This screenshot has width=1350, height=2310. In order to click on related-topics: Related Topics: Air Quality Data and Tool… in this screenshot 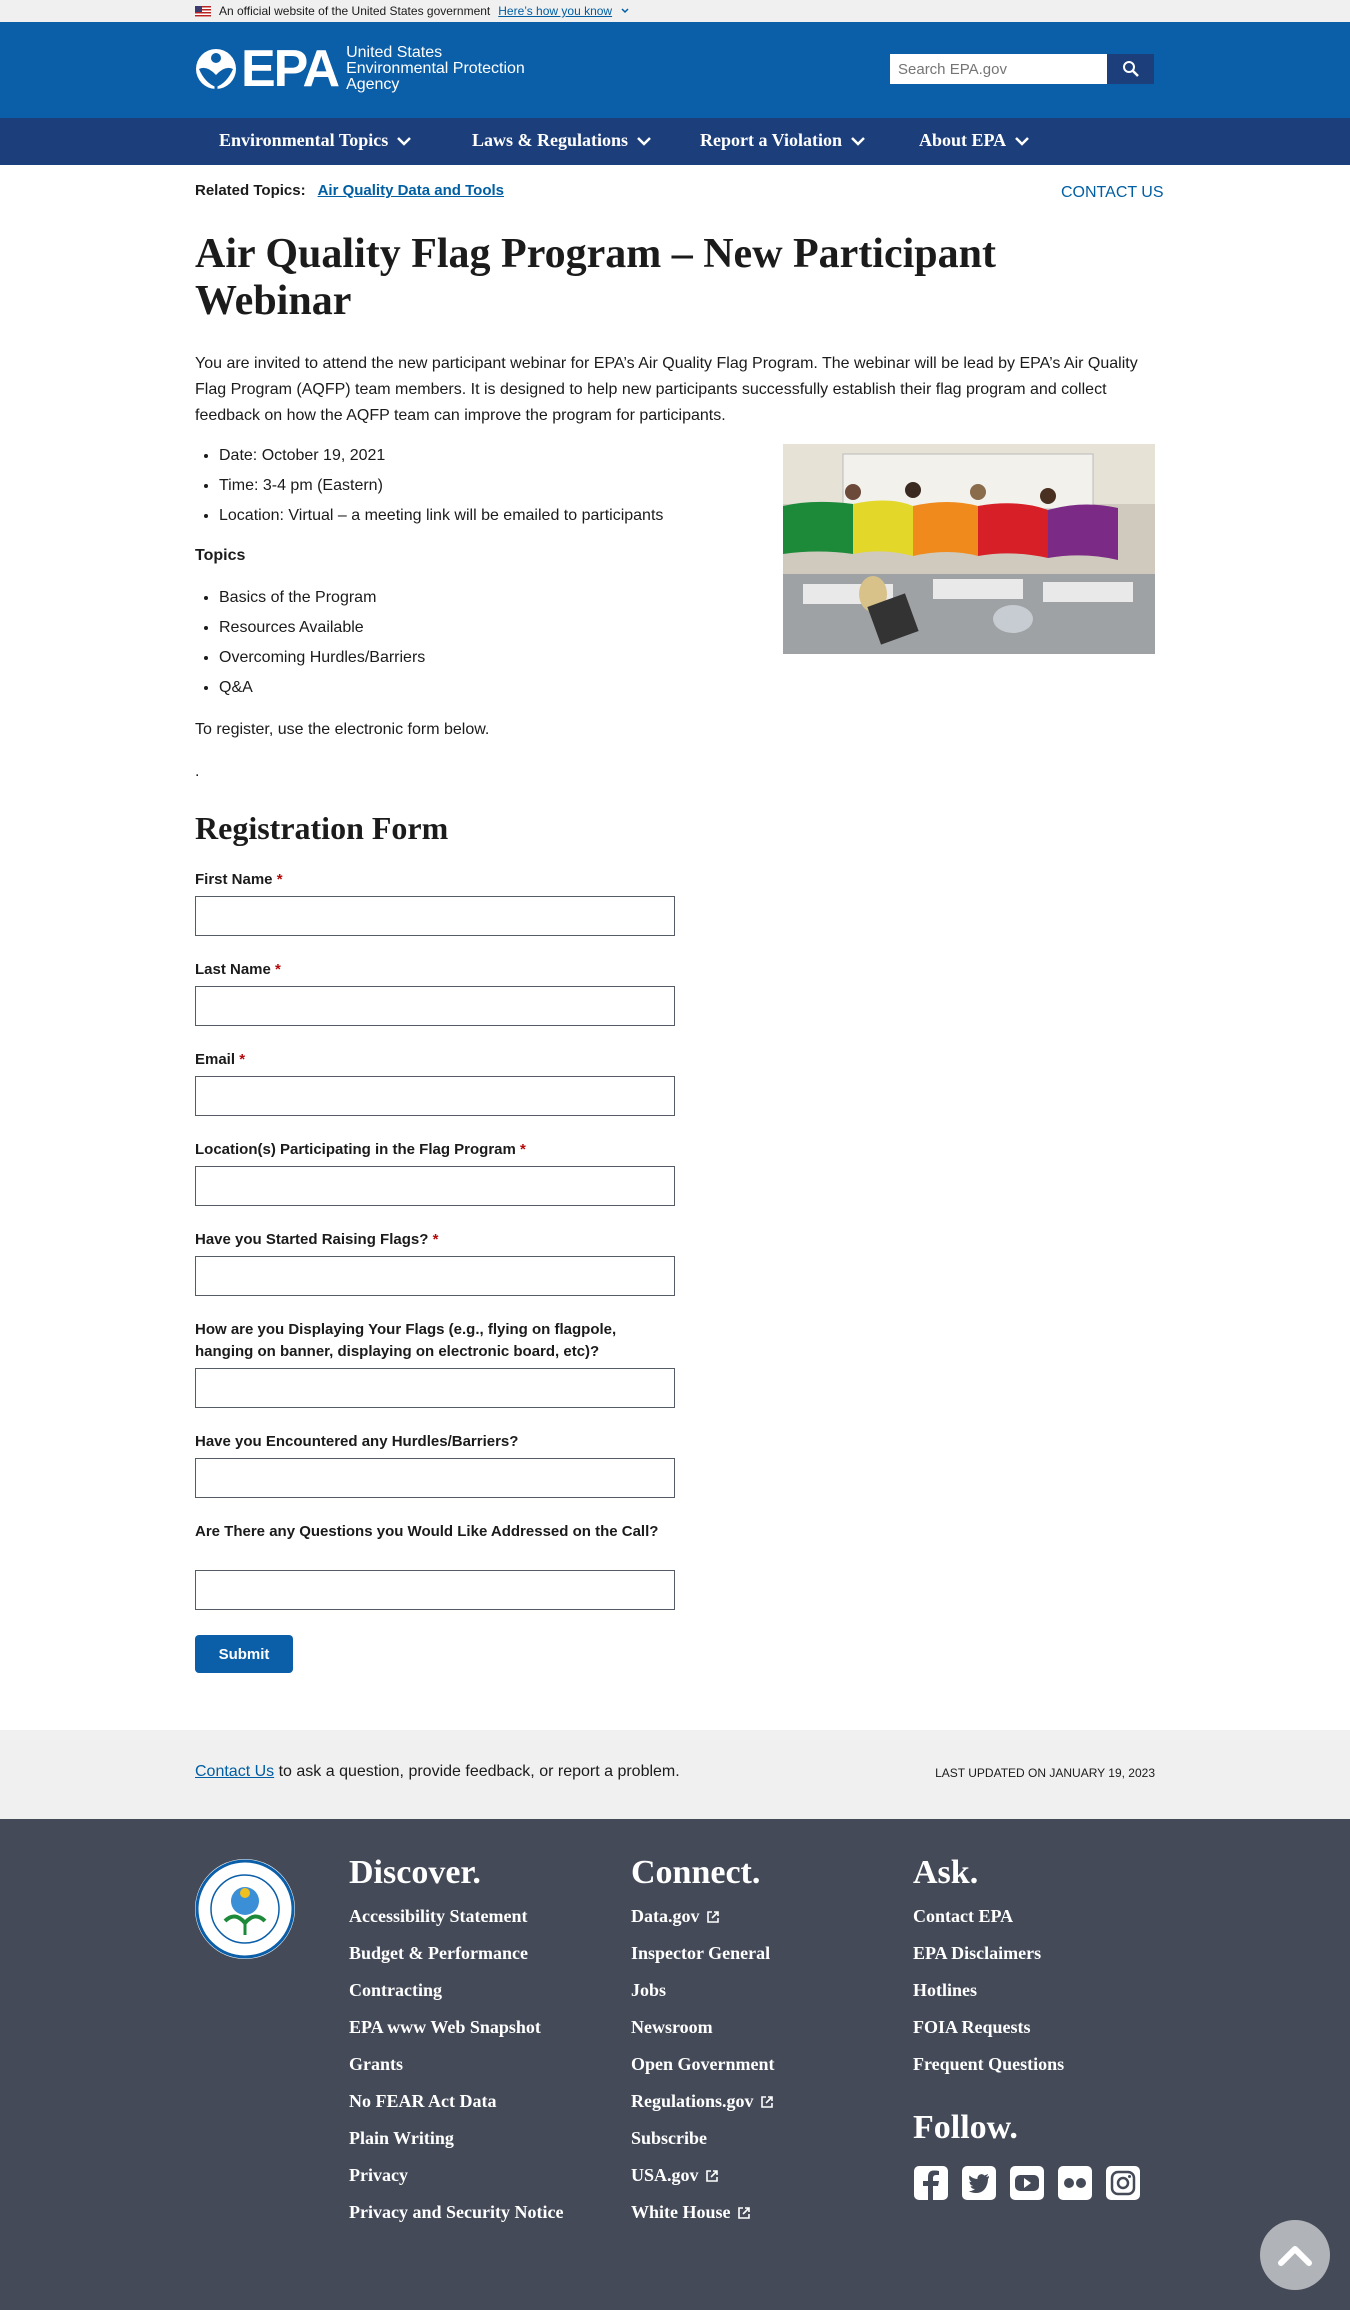, I will do `click(349, 190)`.